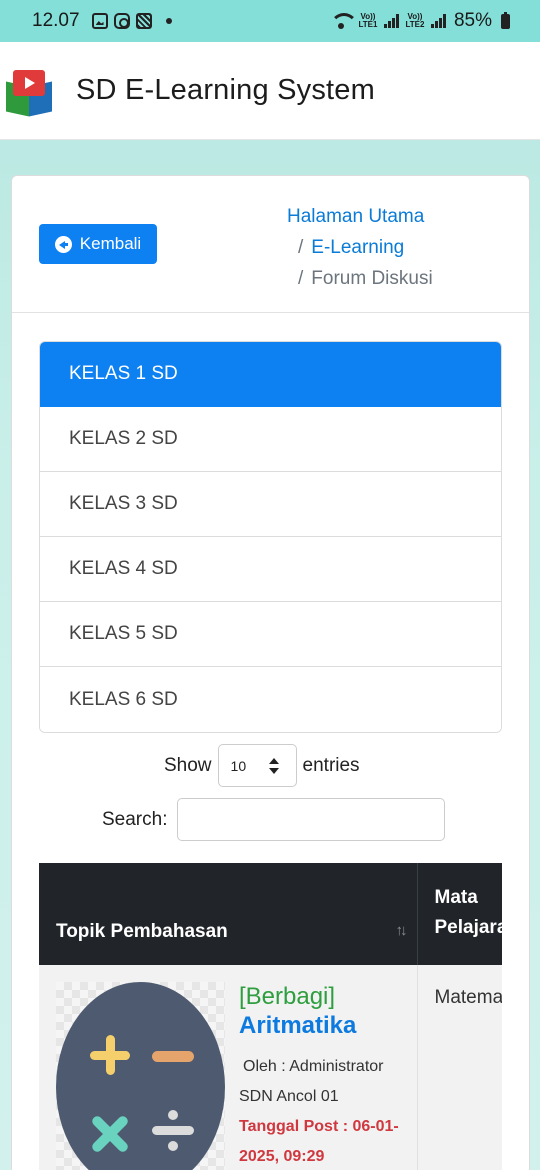  What do you see at coordinates (257, 765) in the screenshot?
I see `entries-select: 10` at bounding box center [257, 765].